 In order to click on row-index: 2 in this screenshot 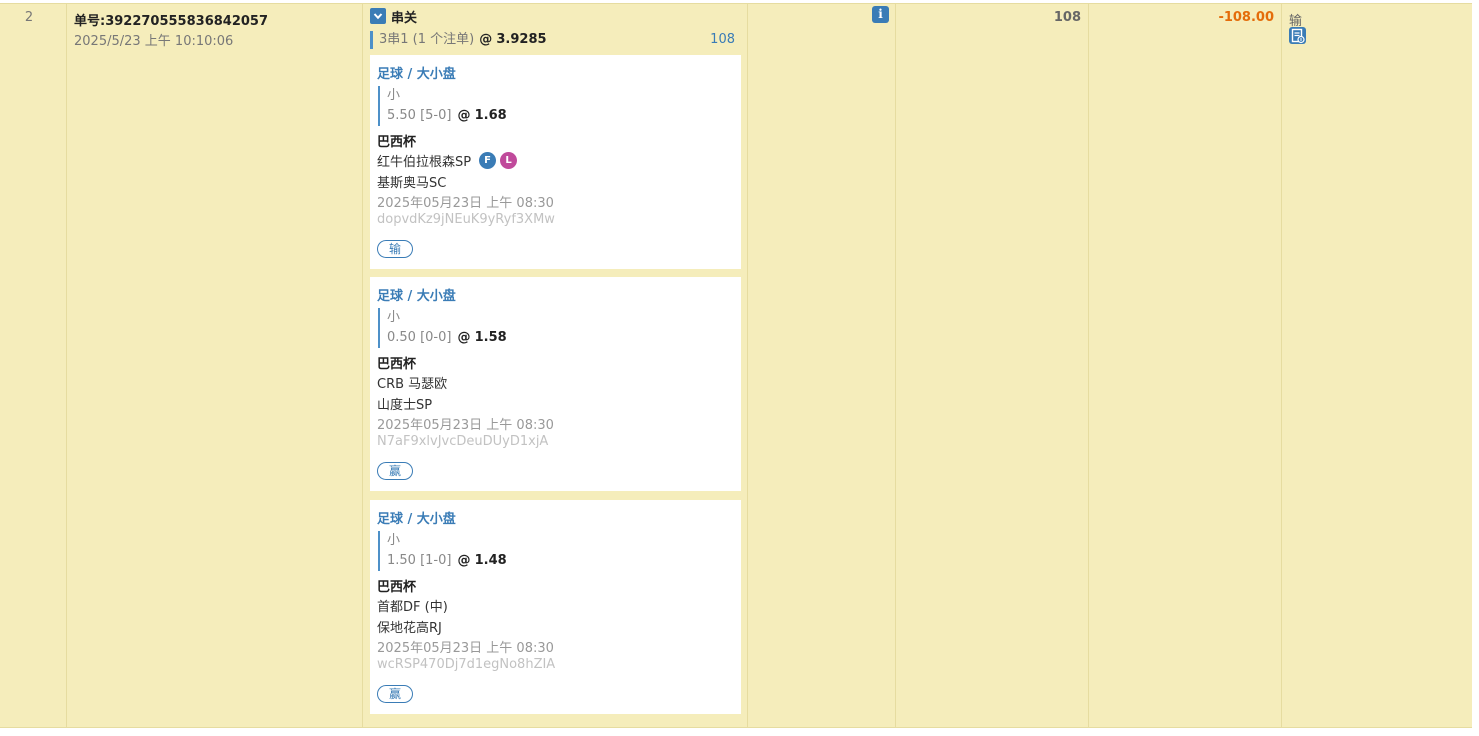, I will do `click(29, 17)`.